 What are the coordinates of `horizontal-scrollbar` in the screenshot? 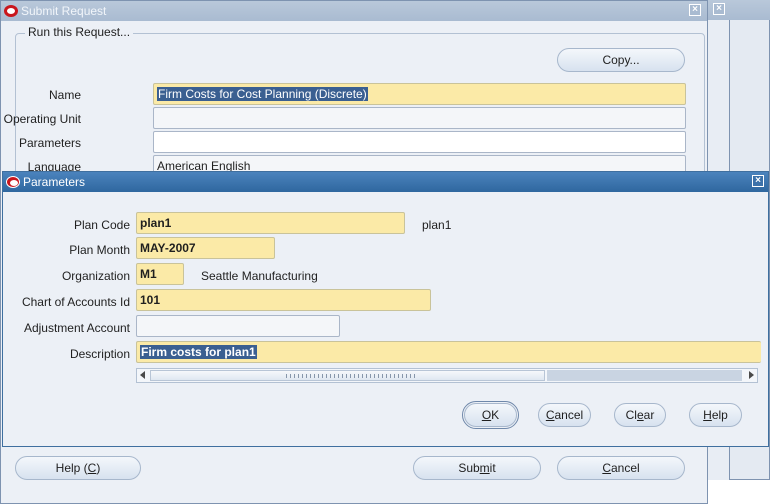 It's located at (447, 375).